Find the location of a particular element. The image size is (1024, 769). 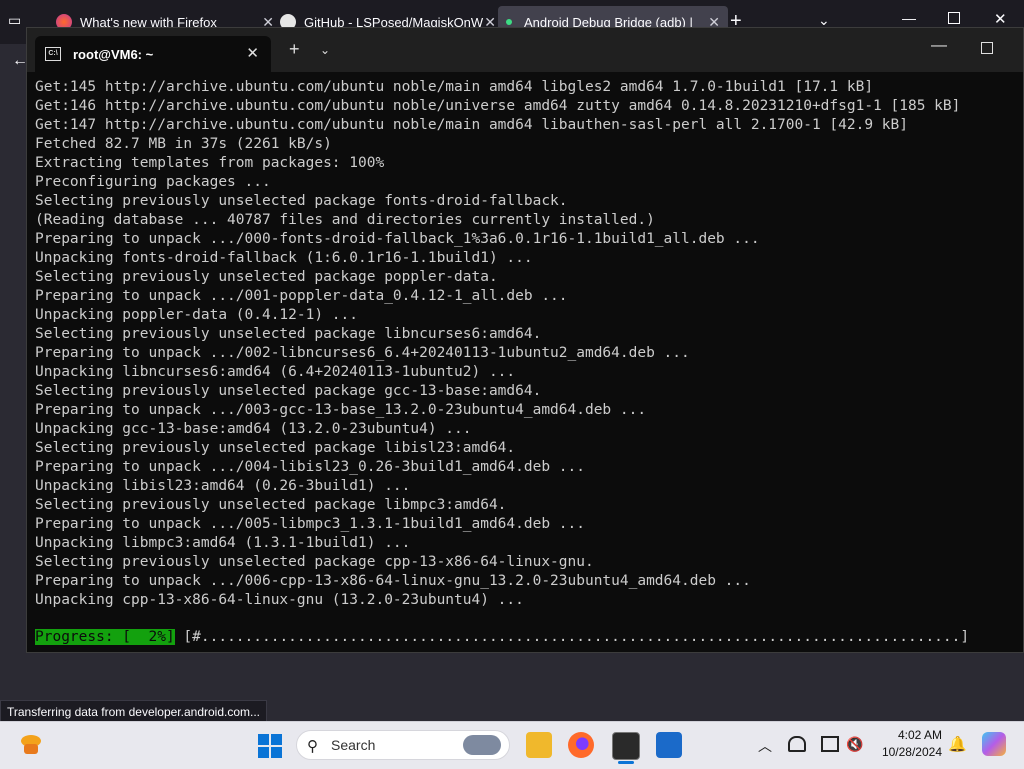

terminal-line: Extracting templates from packages: 100% is located at coordinates (210, 163).